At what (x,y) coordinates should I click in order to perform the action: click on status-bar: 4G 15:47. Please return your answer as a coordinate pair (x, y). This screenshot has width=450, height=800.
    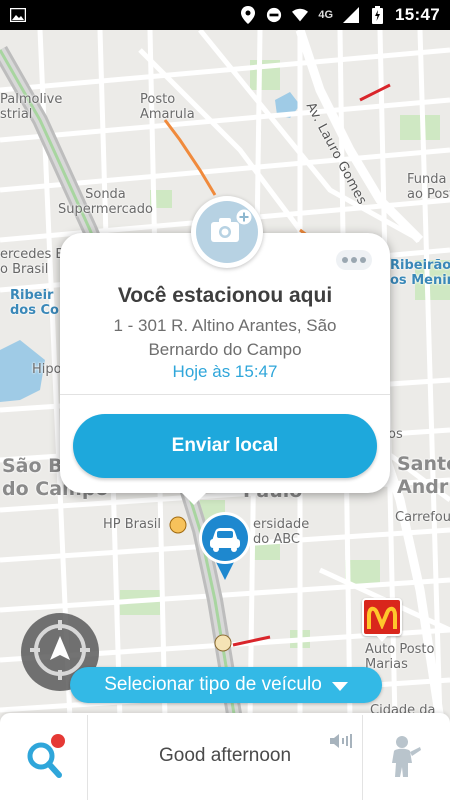
    Looking at the image, I should click on (225, 15).